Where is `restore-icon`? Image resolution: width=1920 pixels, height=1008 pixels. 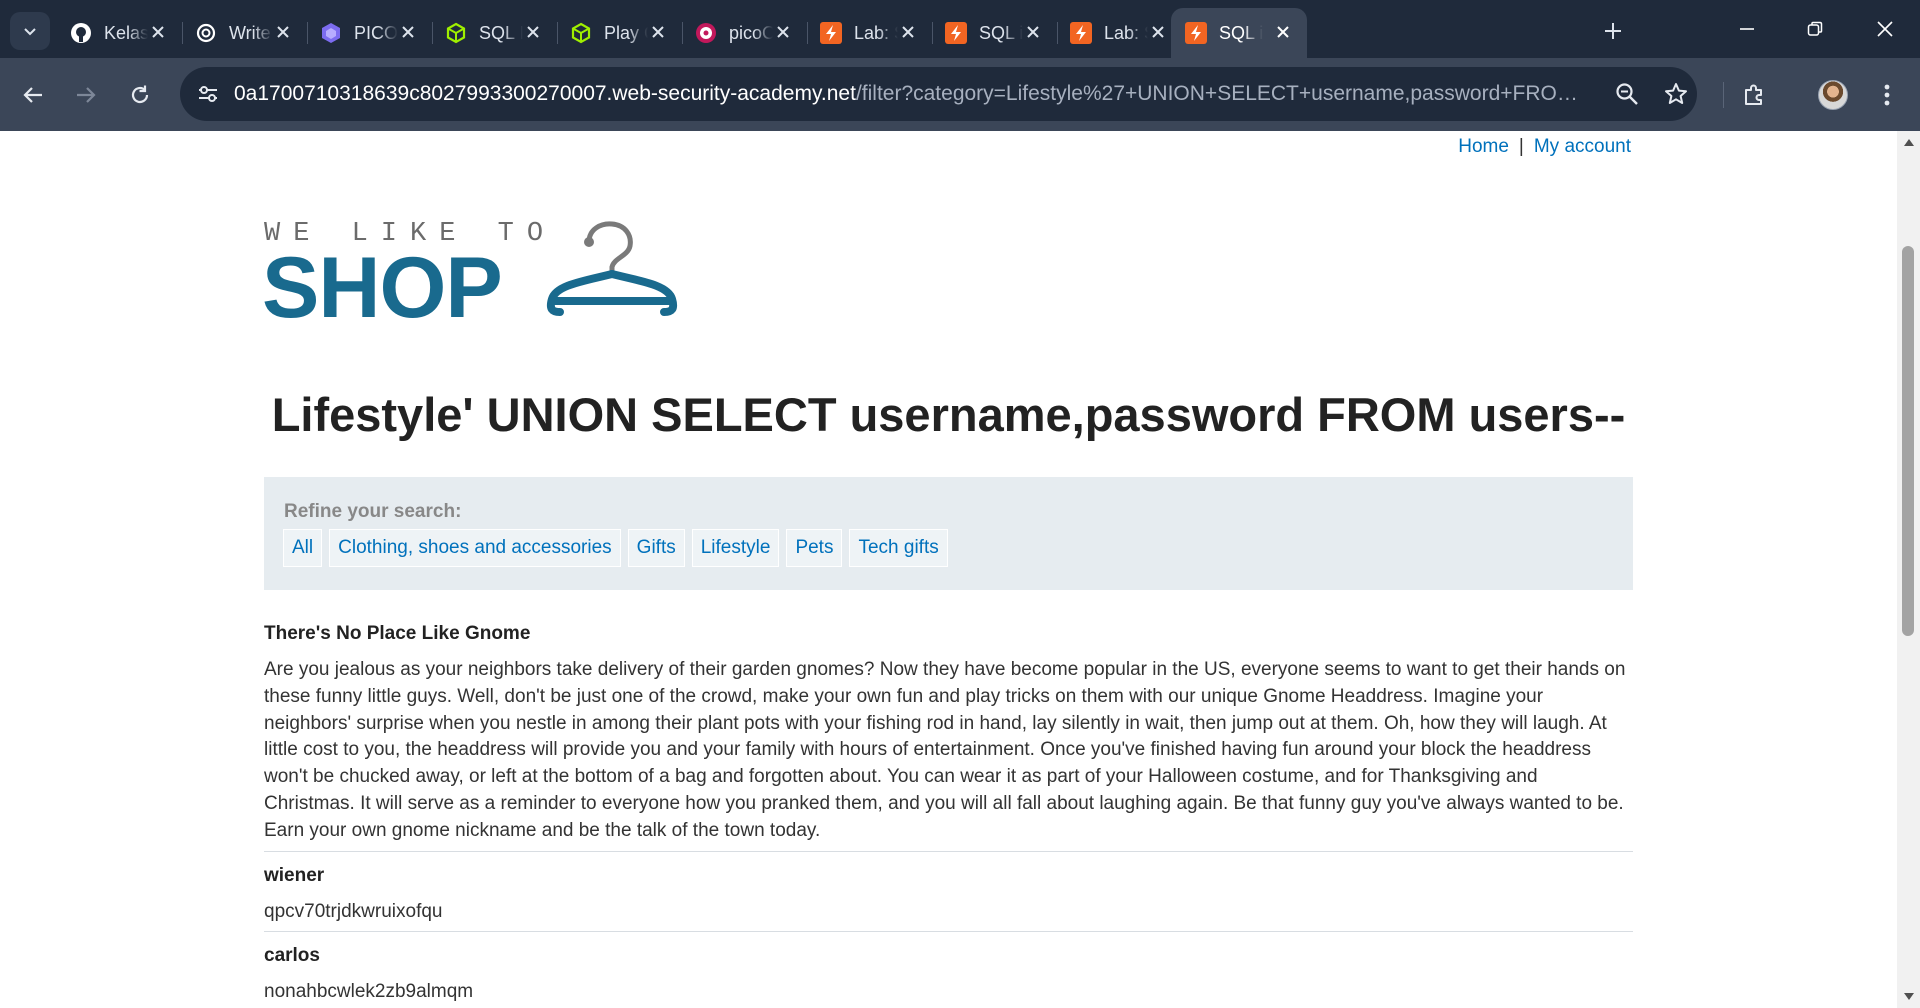 restore-icon is located at coordinates (1815, 28).